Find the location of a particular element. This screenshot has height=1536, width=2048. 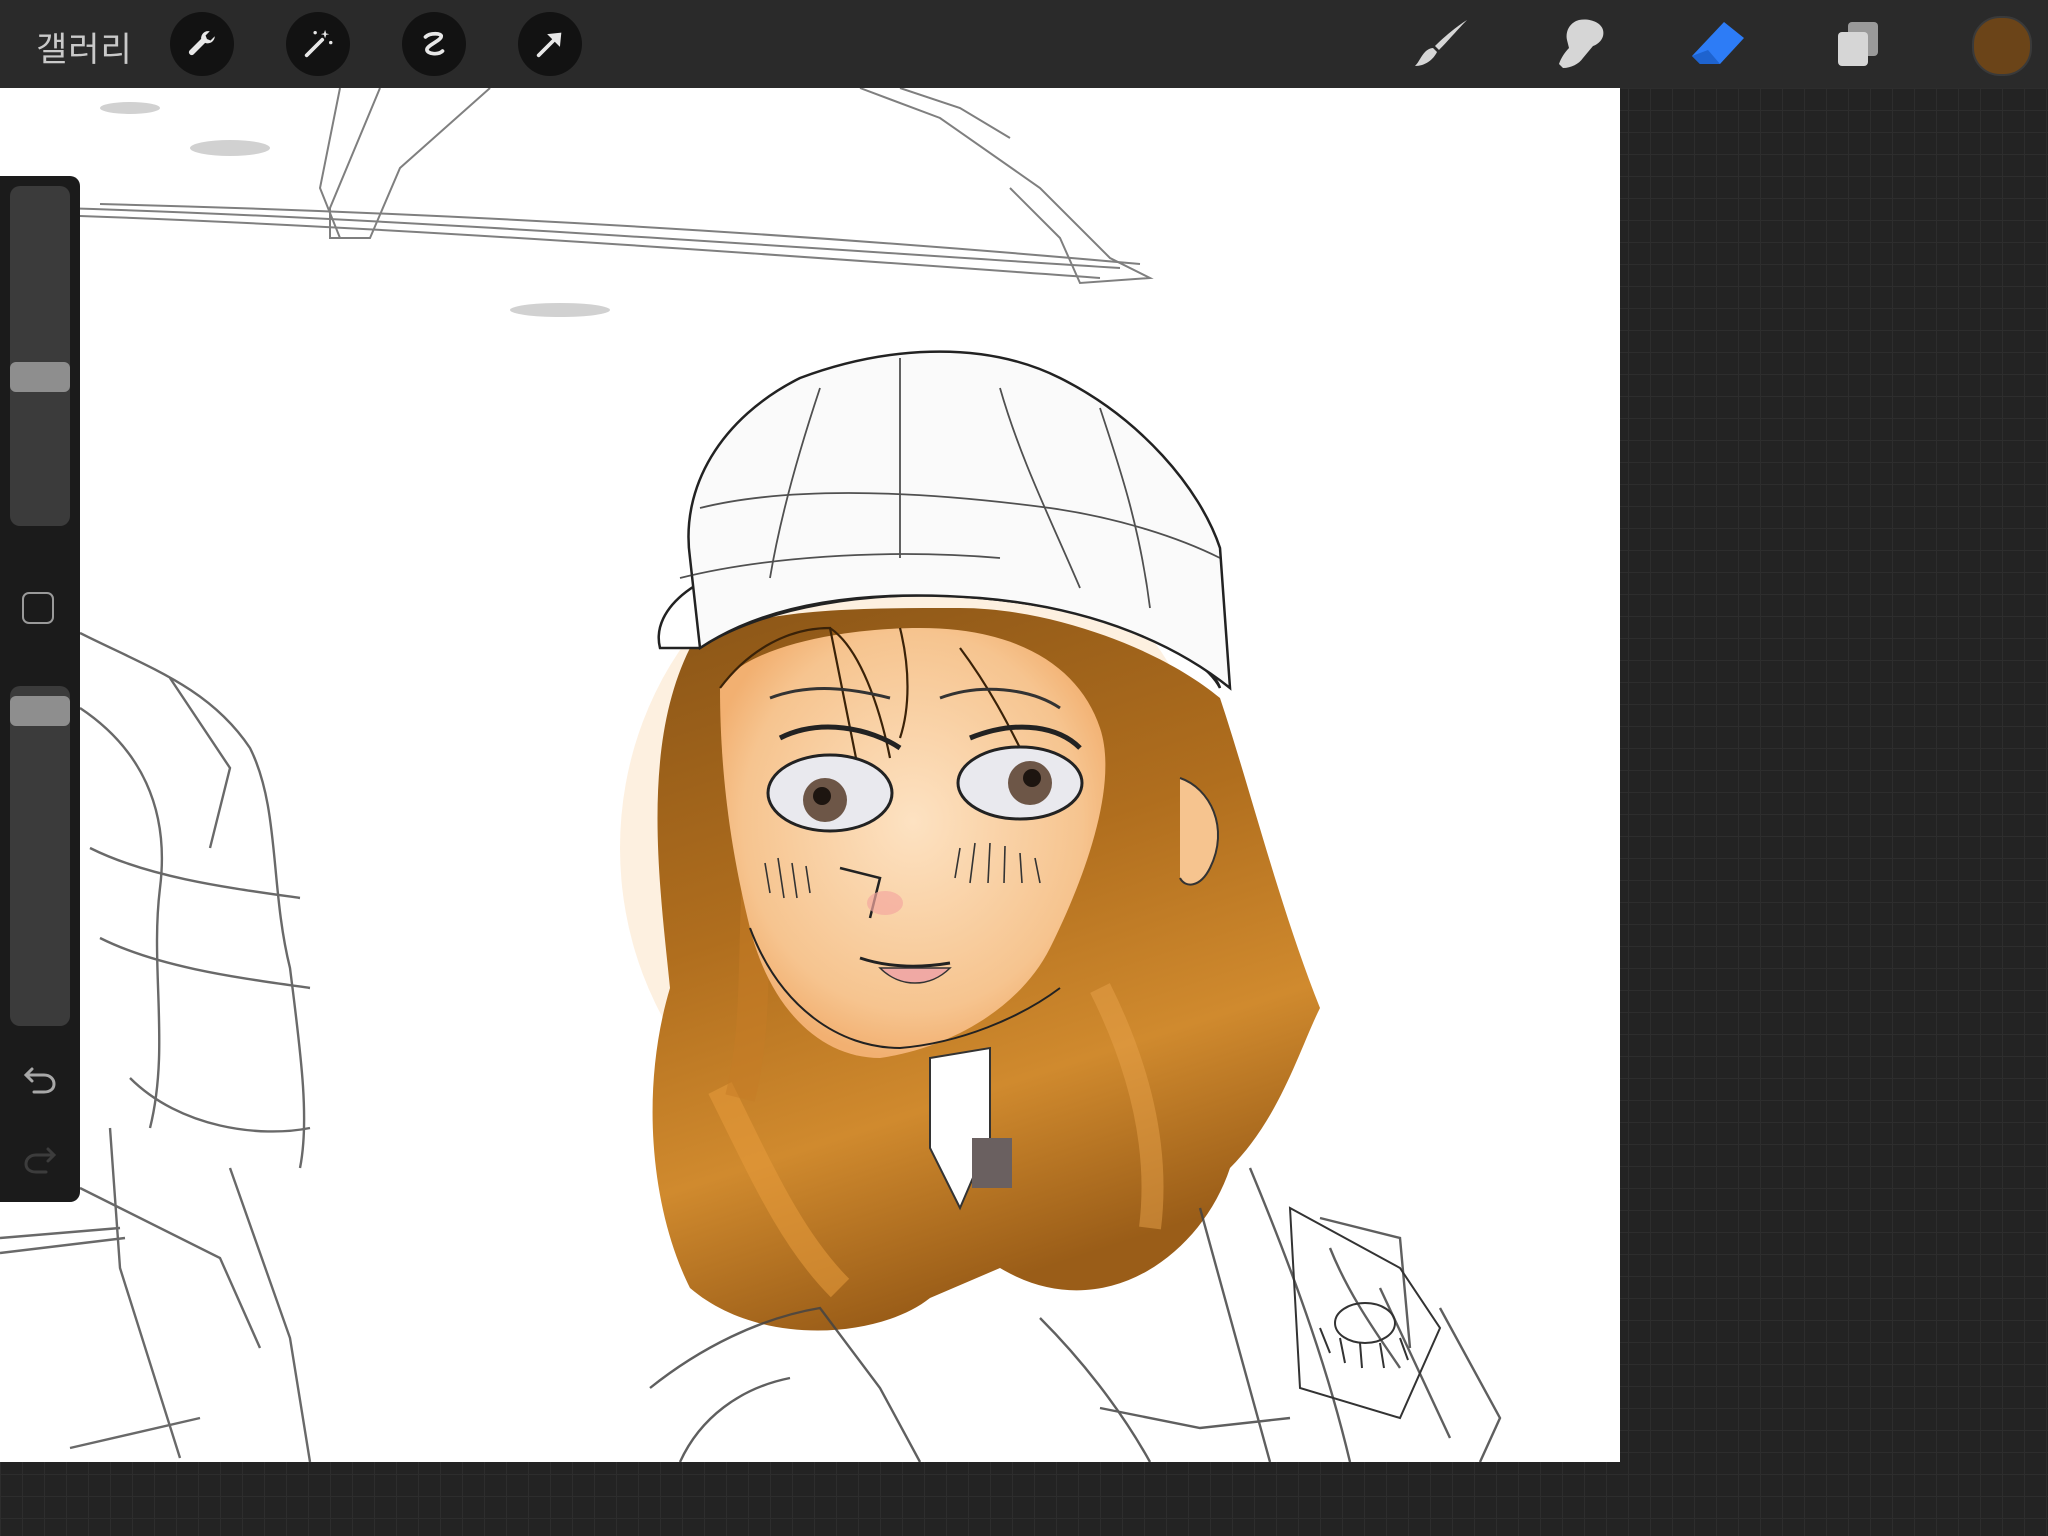

redo-icon is located at coordinates (40, 1160).